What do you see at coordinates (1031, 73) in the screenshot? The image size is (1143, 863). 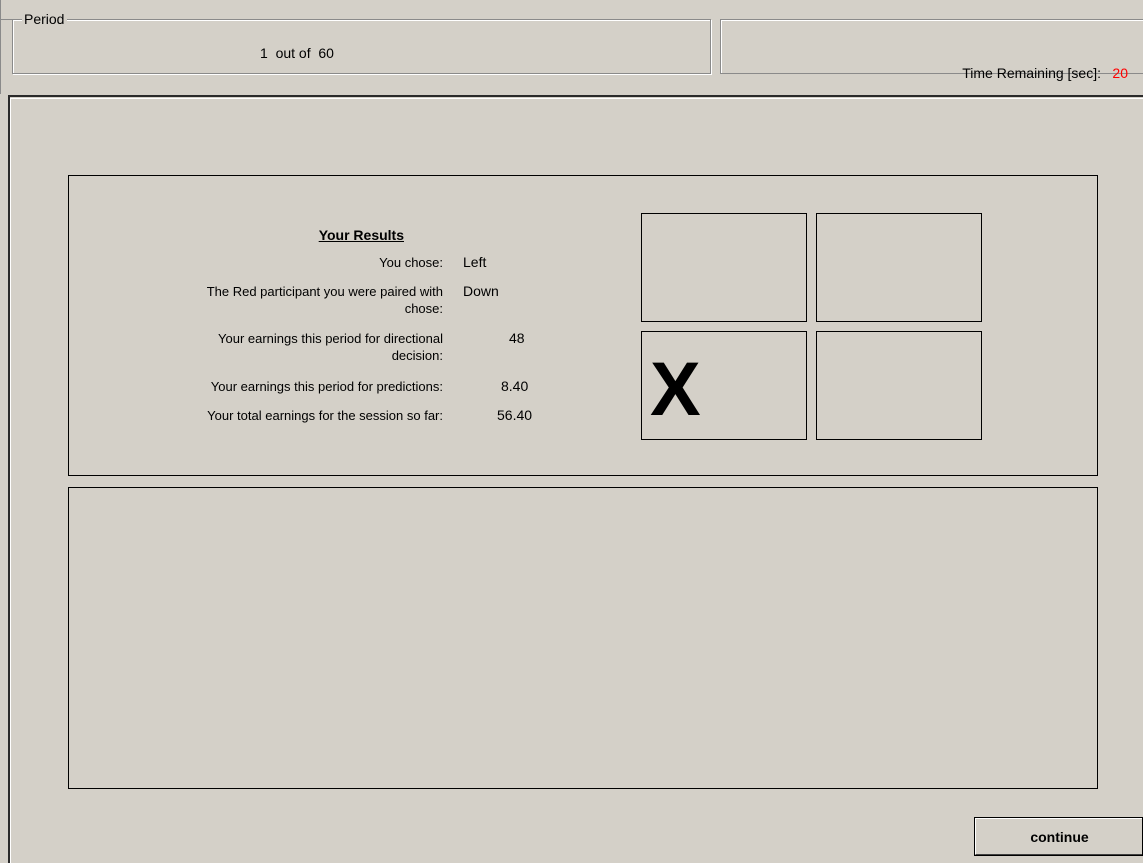 I see `time-remaining-label: Time Remaining [sec]:` at bounding box center [1031, 73].